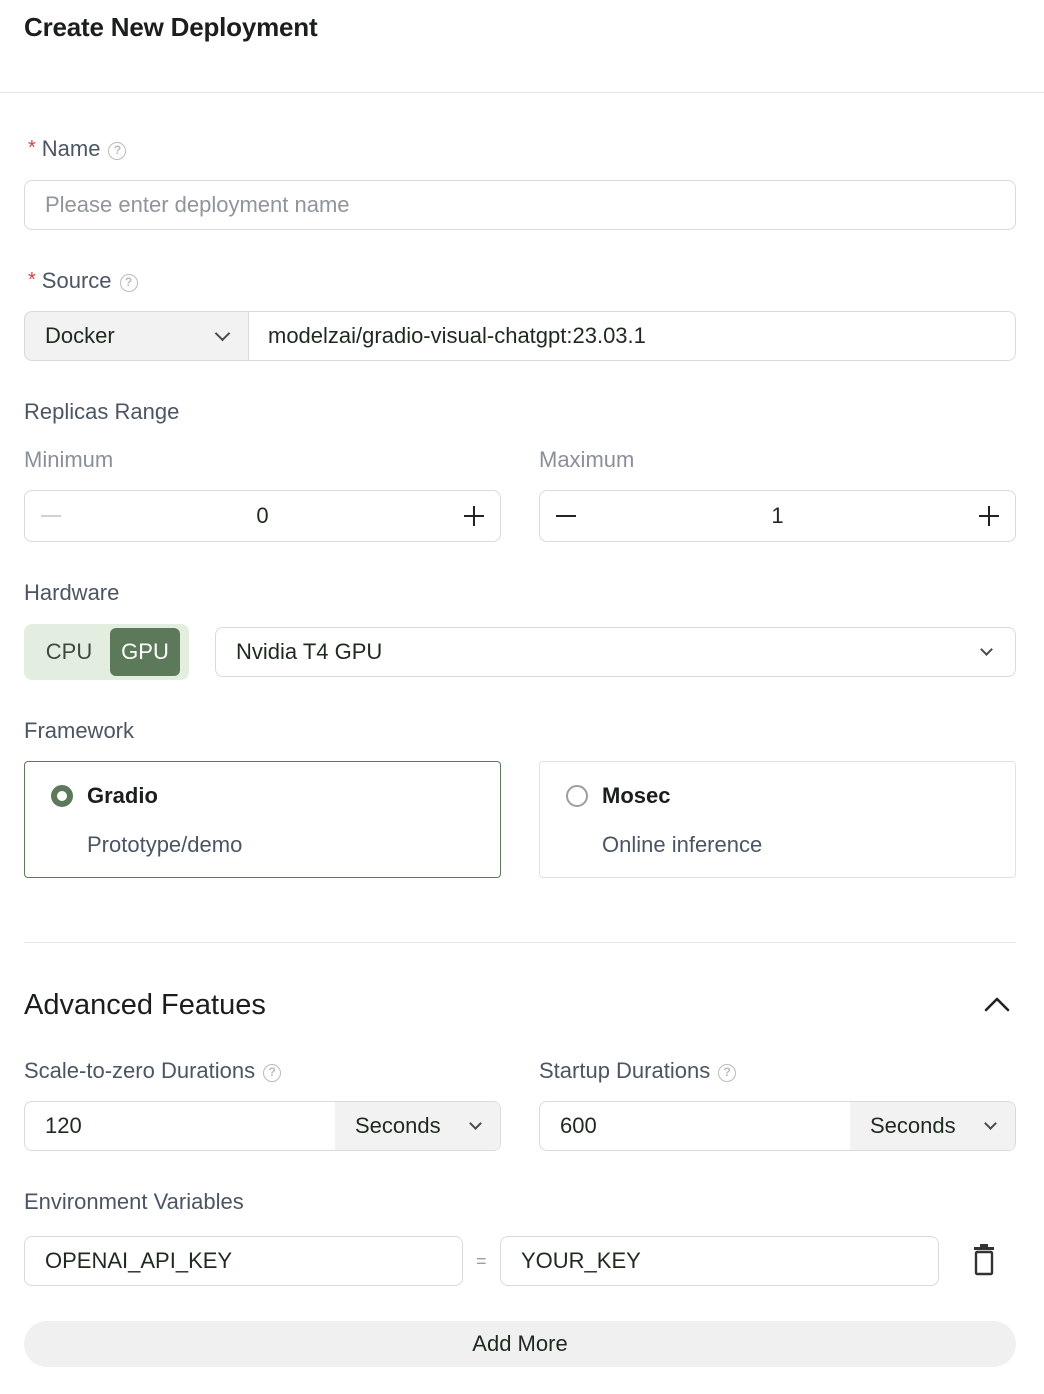 The image size is (1044, 1394). What do you see at coordinates (520, 205) in the screenshot?
I see `name-input: Please enter deployment name` at bounding box center [520, 205].